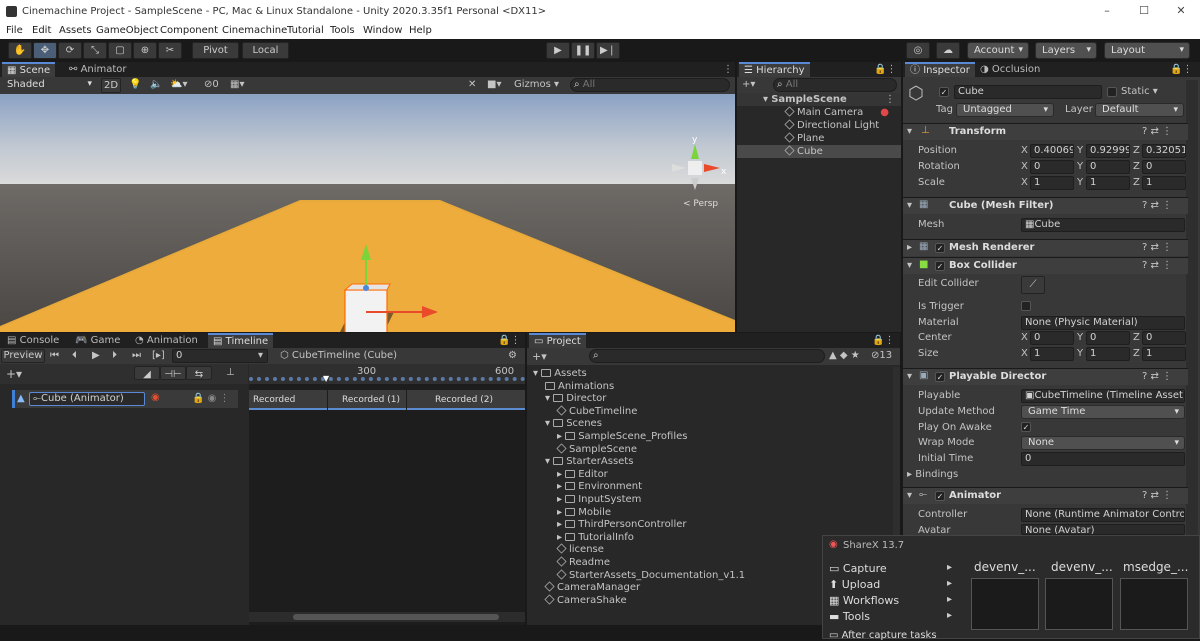  I want to click on tab-project: ▭ Project, so click(557, 340).